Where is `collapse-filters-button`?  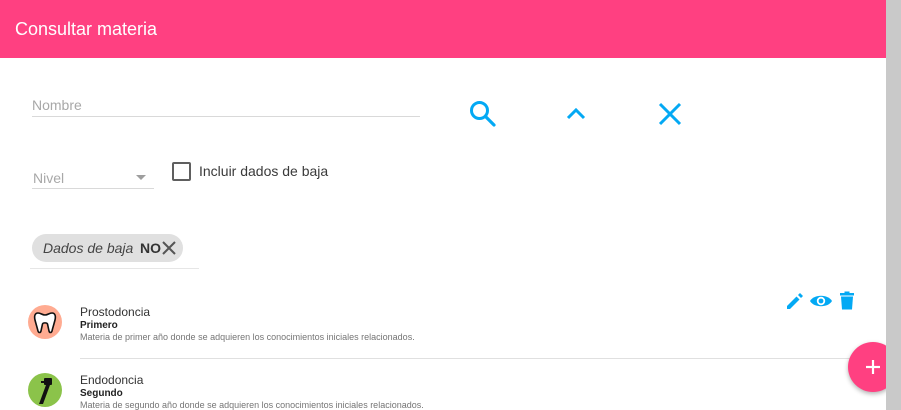 collapse-filters-button is located at coordinates (576, 114).